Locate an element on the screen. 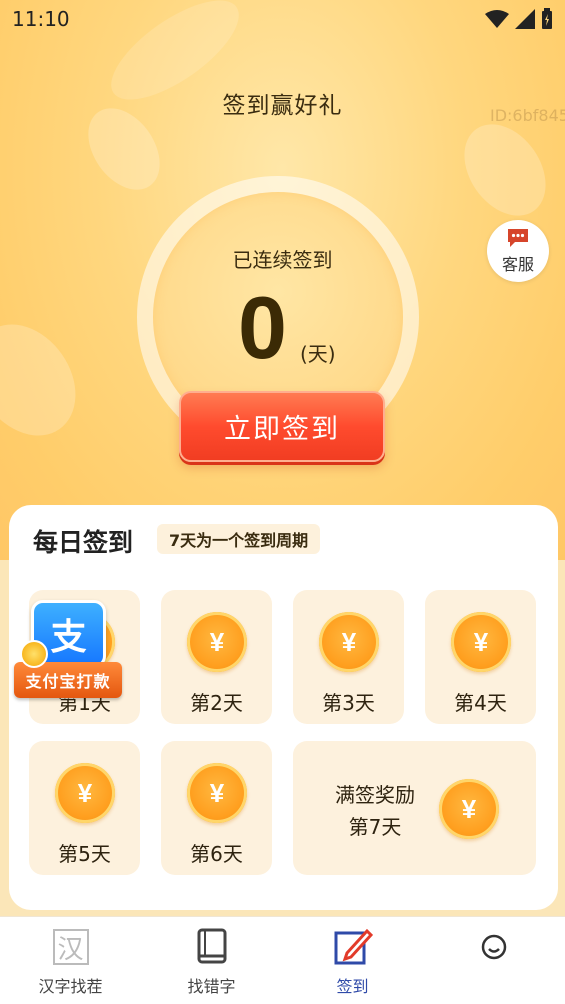 This screenshot has width=565, height=1004. tab-profile is located at coordinates (493, 960).